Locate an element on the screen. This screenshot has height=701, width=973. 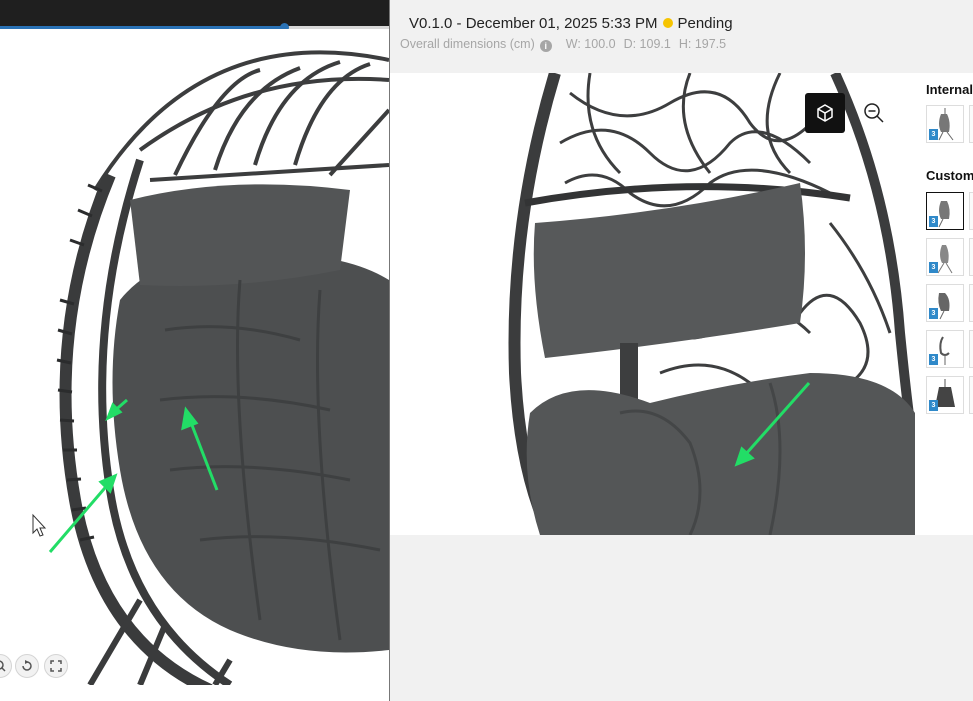
viewer-fullscreen-button is located at coordinates (56, 666).